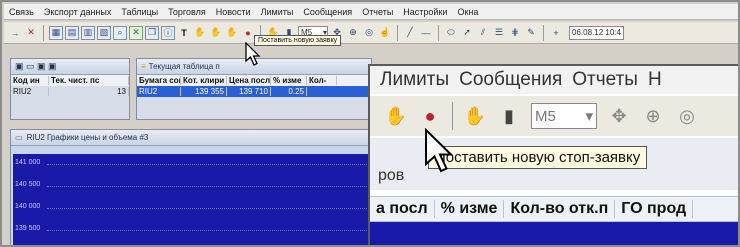  What do you see at coordinates (89, 80) in the screenshot?
I see `column-header: Тек. чист. пс` at bounding box center [89, 80].